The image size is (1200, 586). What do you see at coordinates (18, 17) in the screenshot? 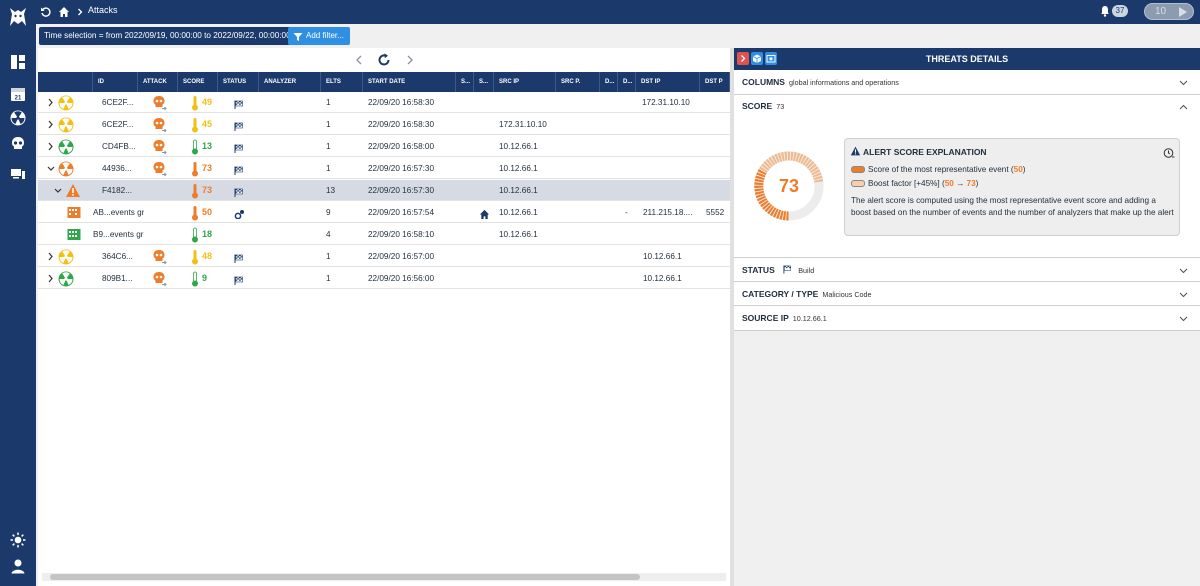
I see `app-logo-icon` at bounding box center [18, 17].